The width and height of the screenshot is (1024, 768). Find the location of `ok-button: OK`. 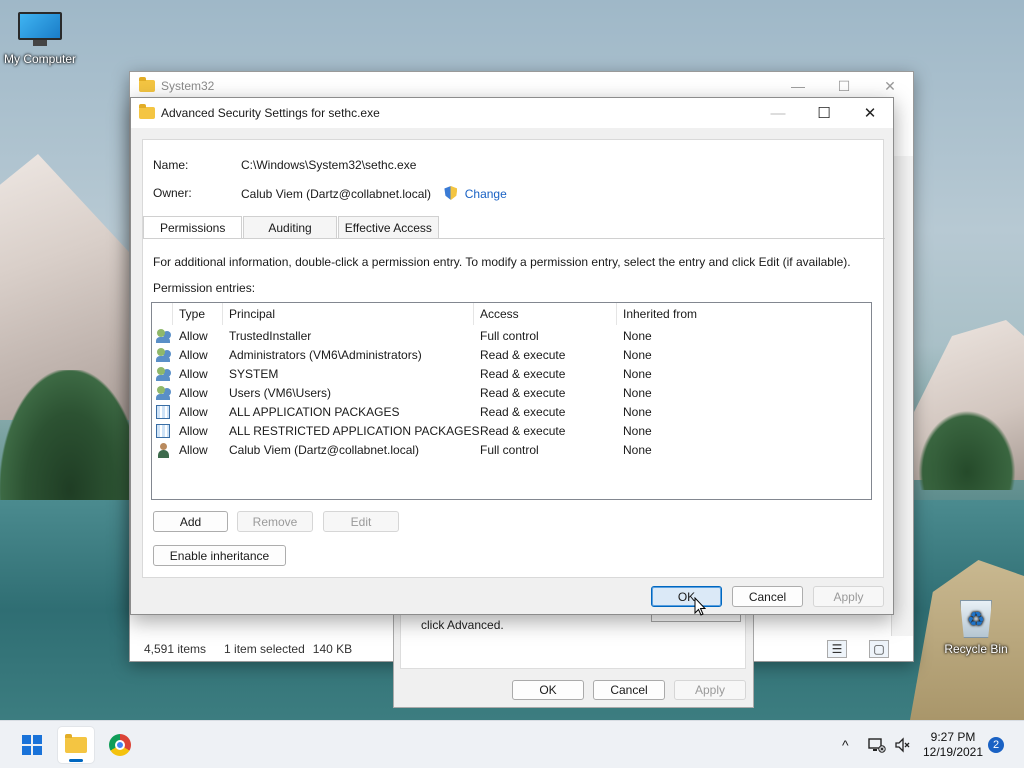

ok-button: OK is located at coordinates (686, 596).